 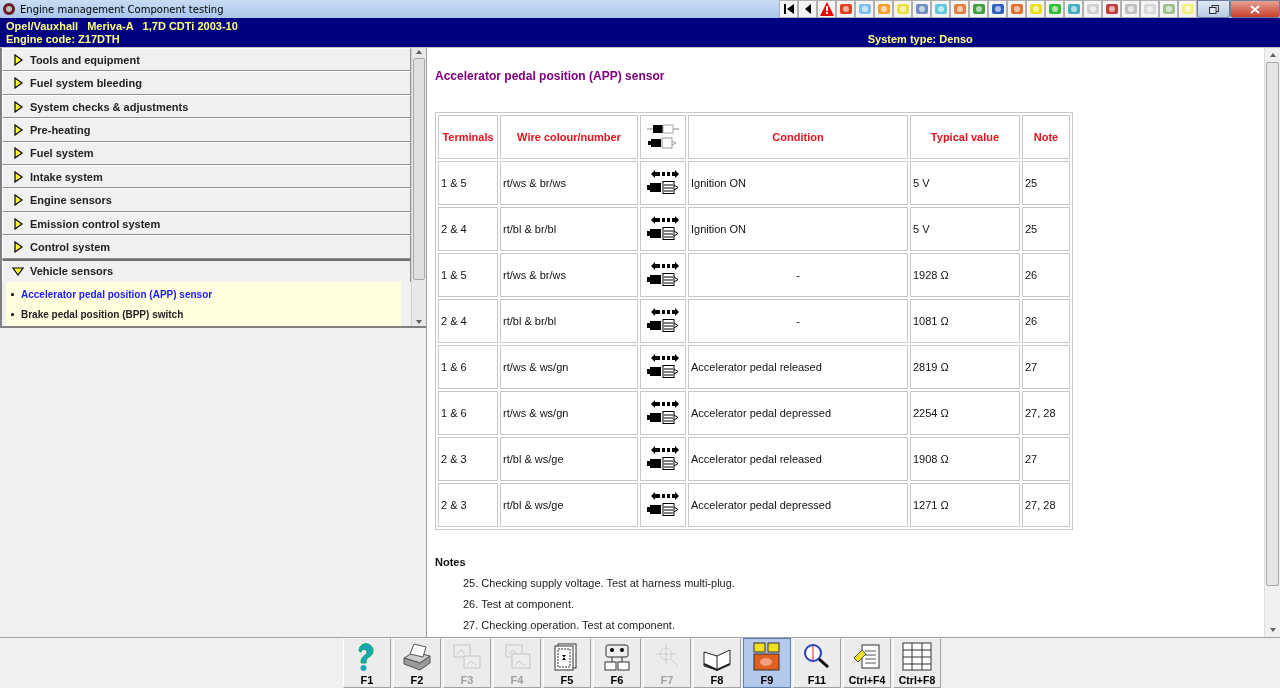 I want to click on notes-heading: Notes, so click(x=451, y=562).